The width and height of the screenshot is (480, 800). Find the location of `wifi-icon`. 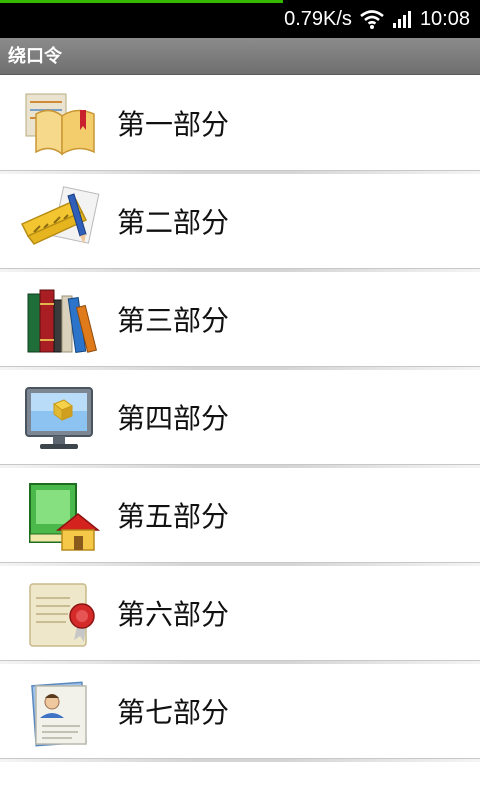

wifi-icon is located at coordinates (372, 19).